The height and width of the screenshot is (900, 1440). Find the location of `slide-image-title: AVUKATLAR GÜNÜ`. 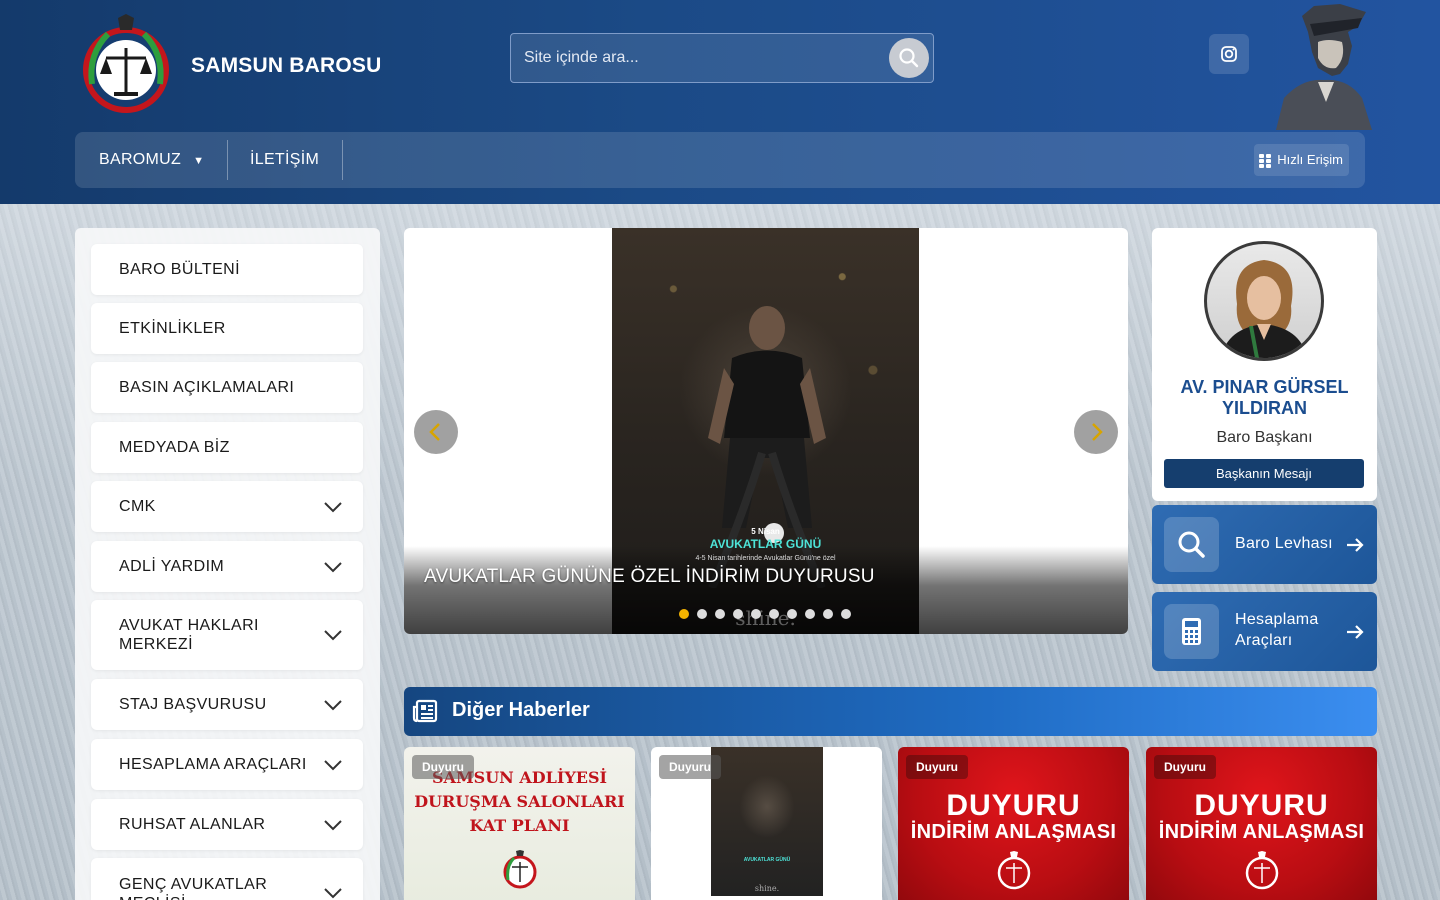

slide-image-title: AVUKATLAR GÜNÜ is located at coordinates (765, 544).